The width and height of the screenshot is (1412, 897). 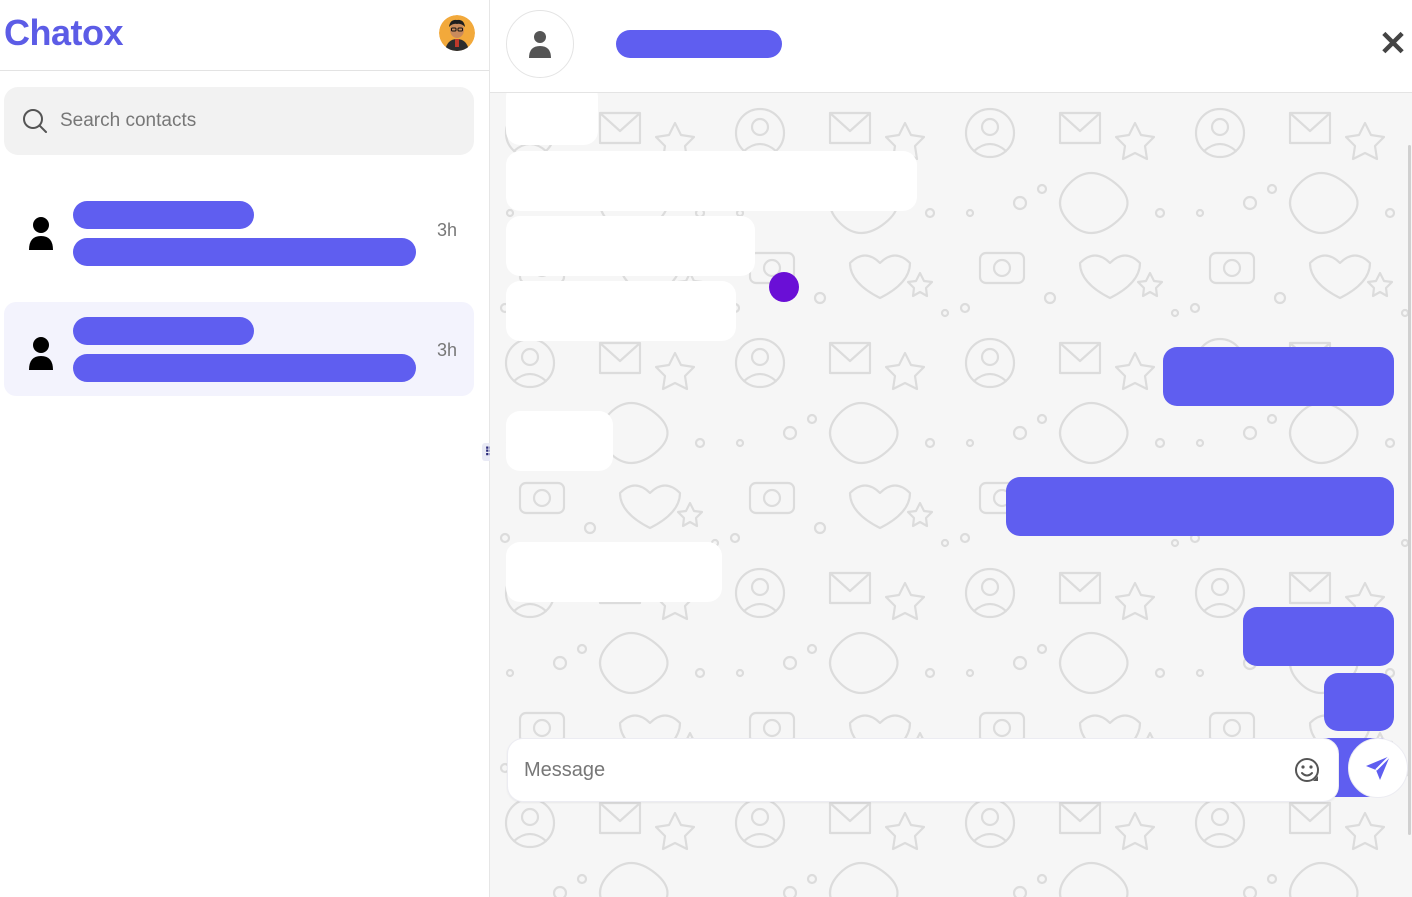 I want to click on message-input, so click(x=899, y=770).